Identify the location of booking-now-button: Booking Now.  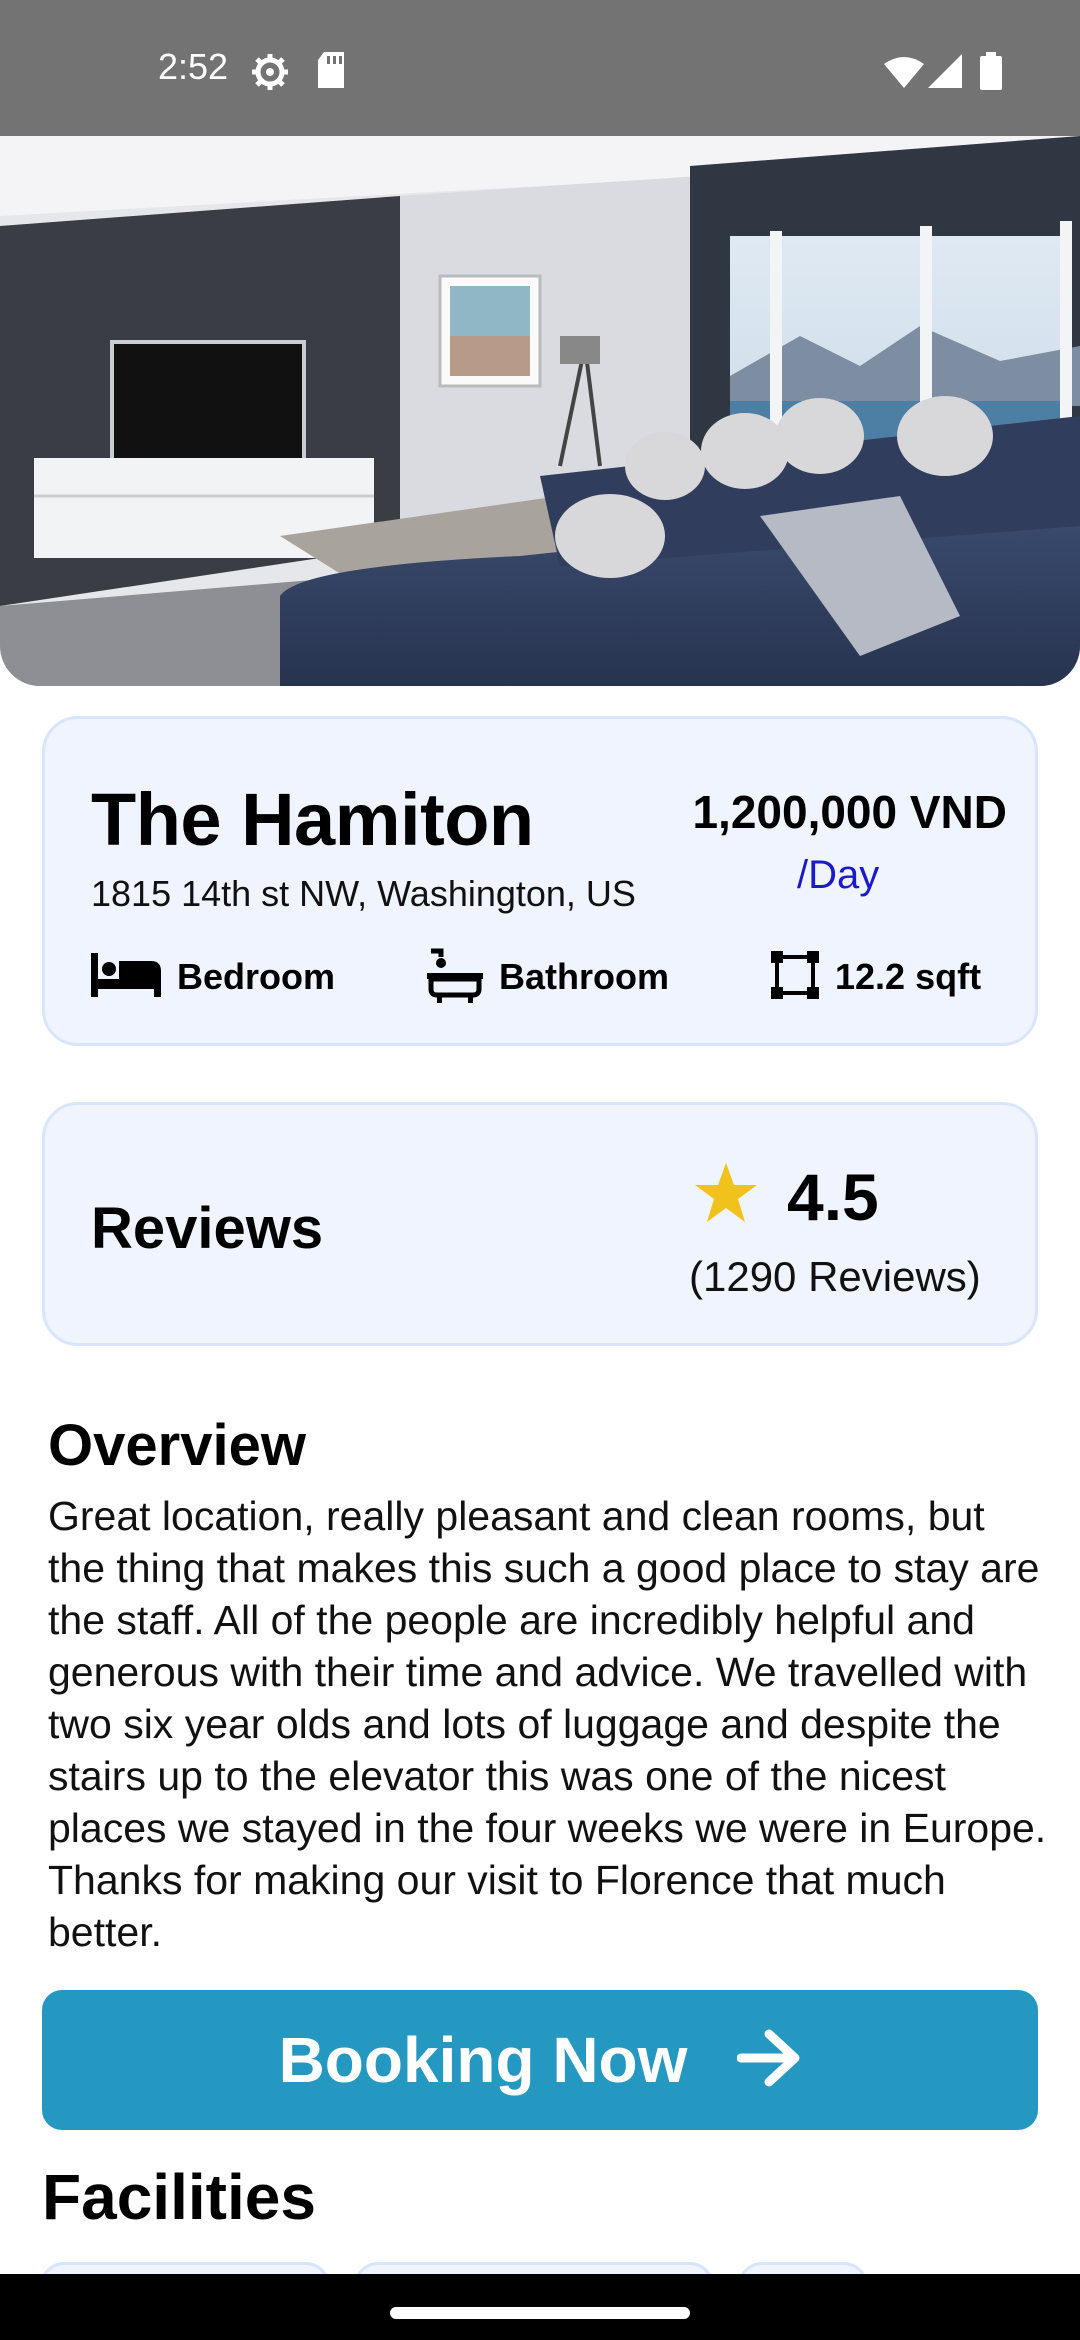
(540, 2060).